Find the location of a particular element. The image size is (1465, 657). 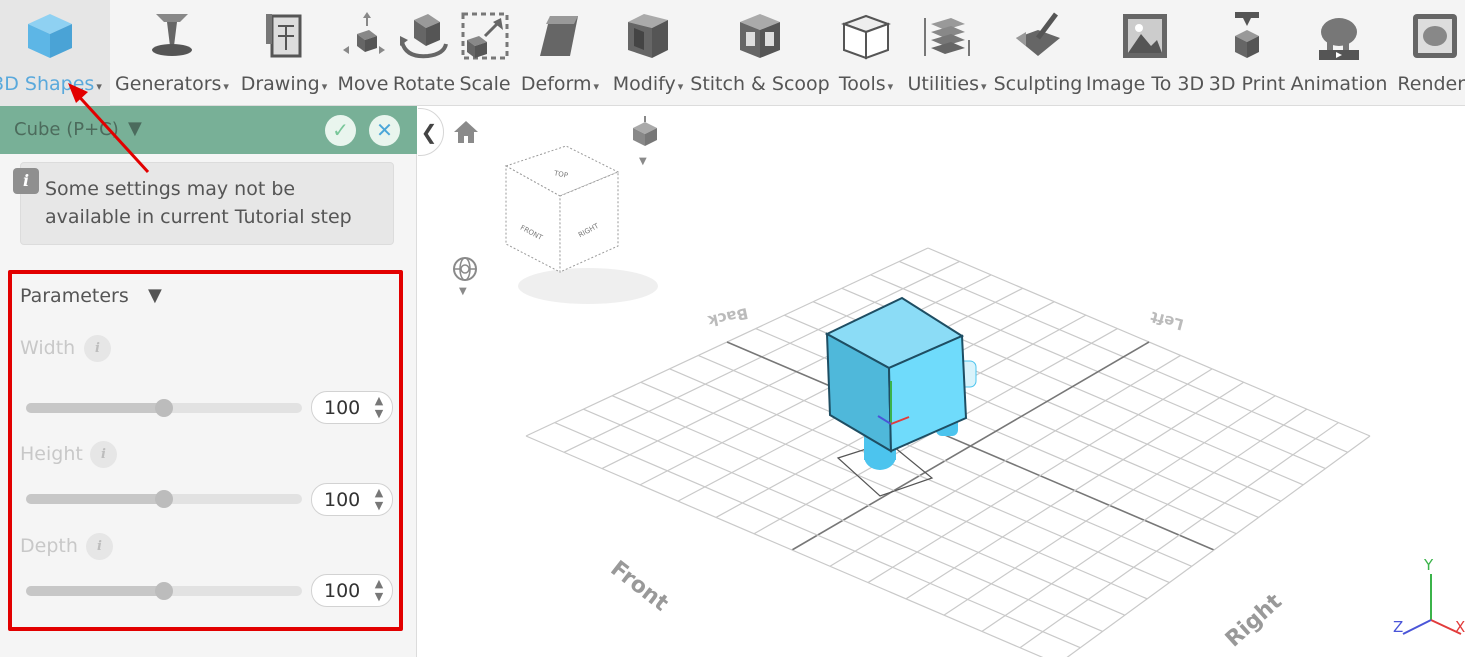

parameters-title: Parameters is located at coordinates (74, 296).